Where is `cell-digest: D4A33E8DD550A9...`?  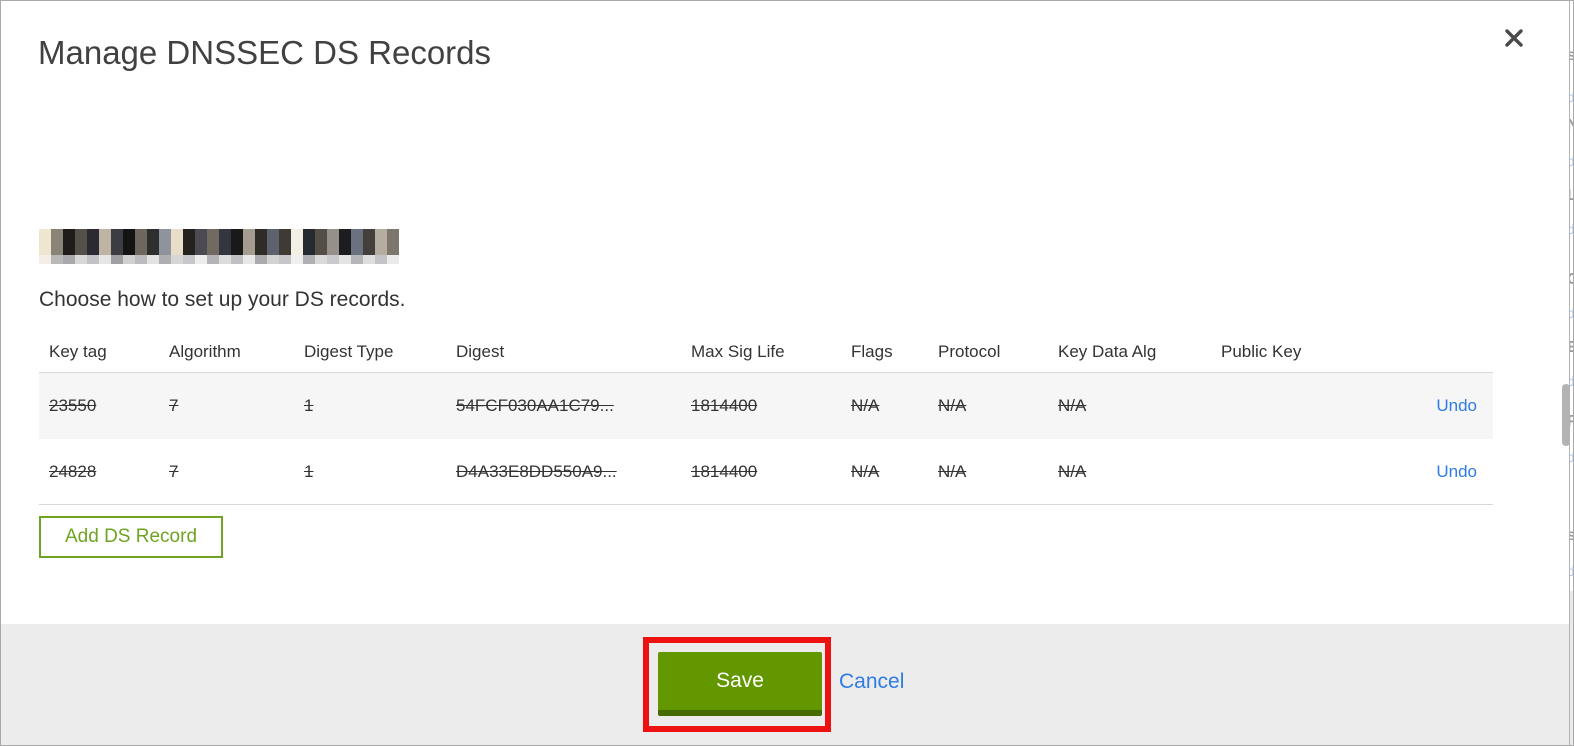 cell-digest: D4A33E8DD550A9... is located at coordinates (536, 471).